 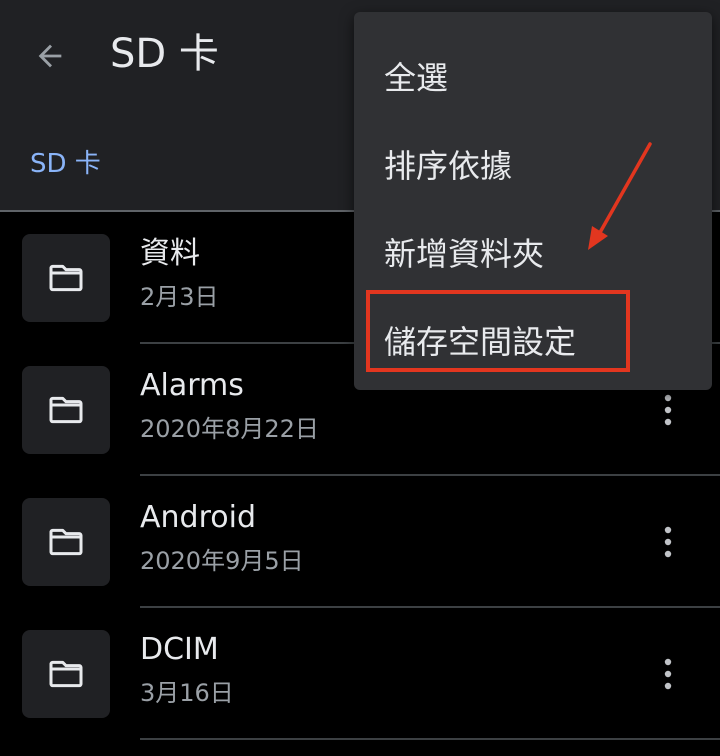 I want to click on file-date: 3月16日, so click(x=187, y=693).